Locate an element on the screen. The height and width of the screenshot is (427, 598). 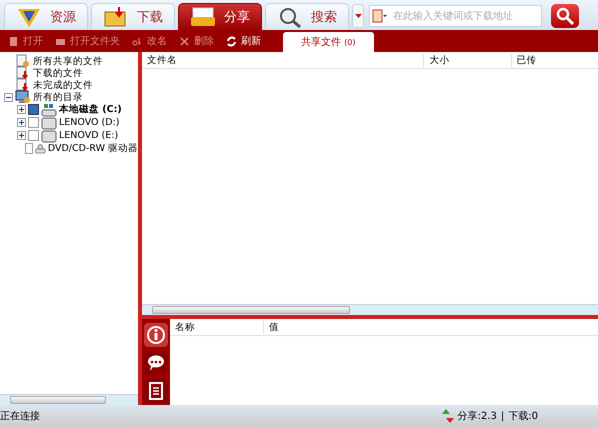
status-text: 正在连接 is located at coordinates (20, 416).